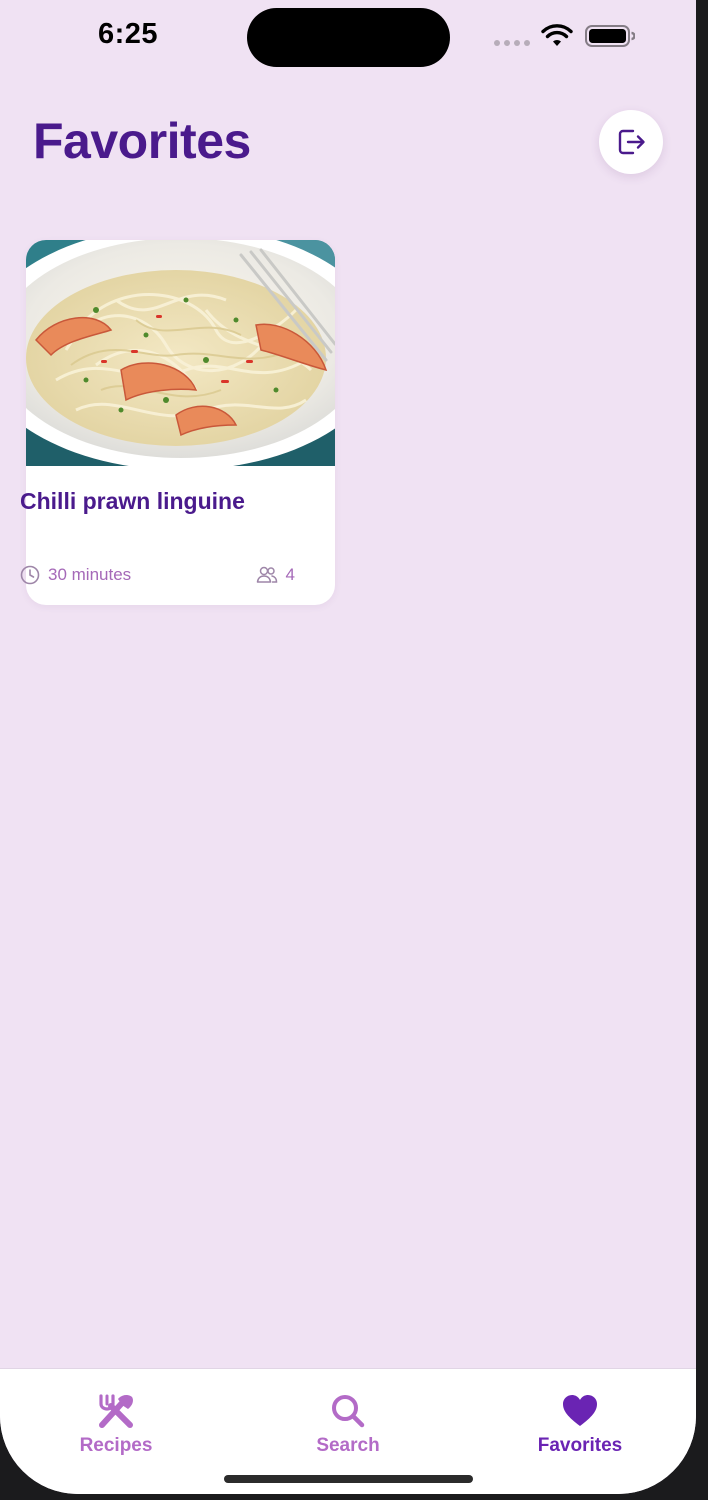  I want to click on tab-search-label: Search, so click(348, 1445).